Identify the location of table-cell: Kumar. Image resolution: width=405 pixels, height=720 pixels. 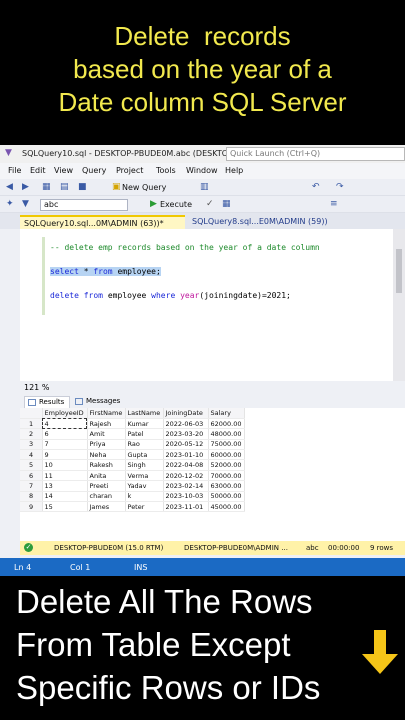
(144, 424).